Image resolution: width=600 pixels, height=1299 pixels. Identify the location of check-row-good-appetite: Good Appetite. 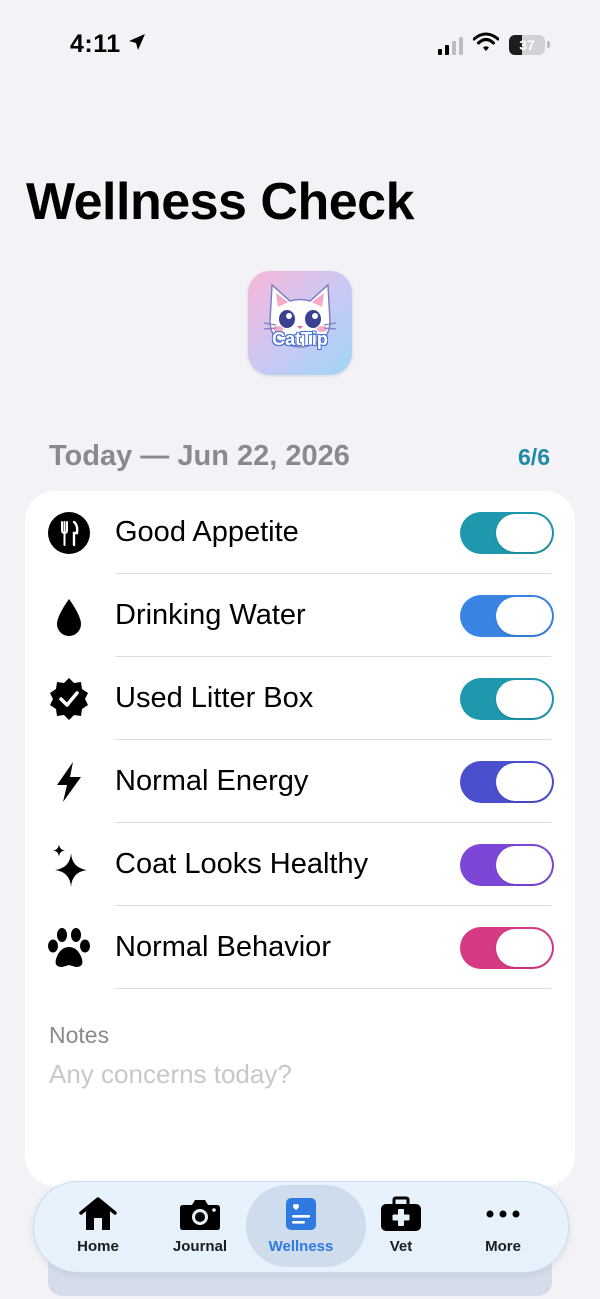
(300, 532).